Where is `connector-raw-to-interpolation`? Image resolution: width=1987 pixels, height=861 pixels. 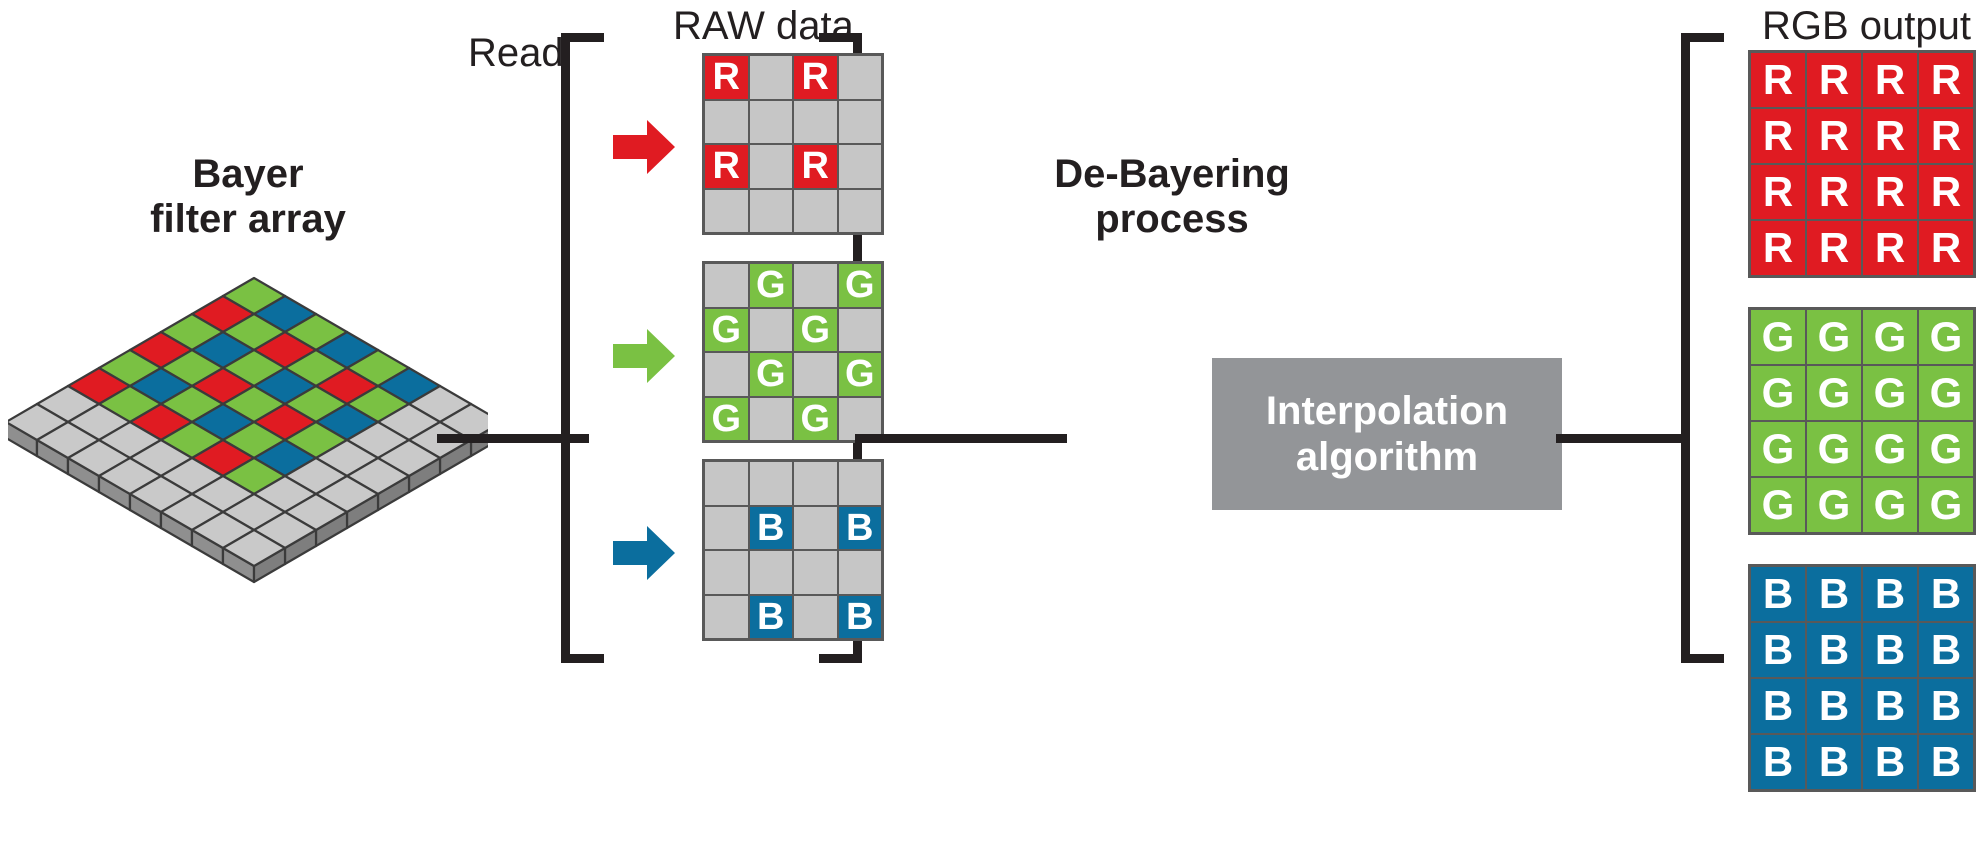
connector-raw-to-interpolation is located at coordinates (961, 438).